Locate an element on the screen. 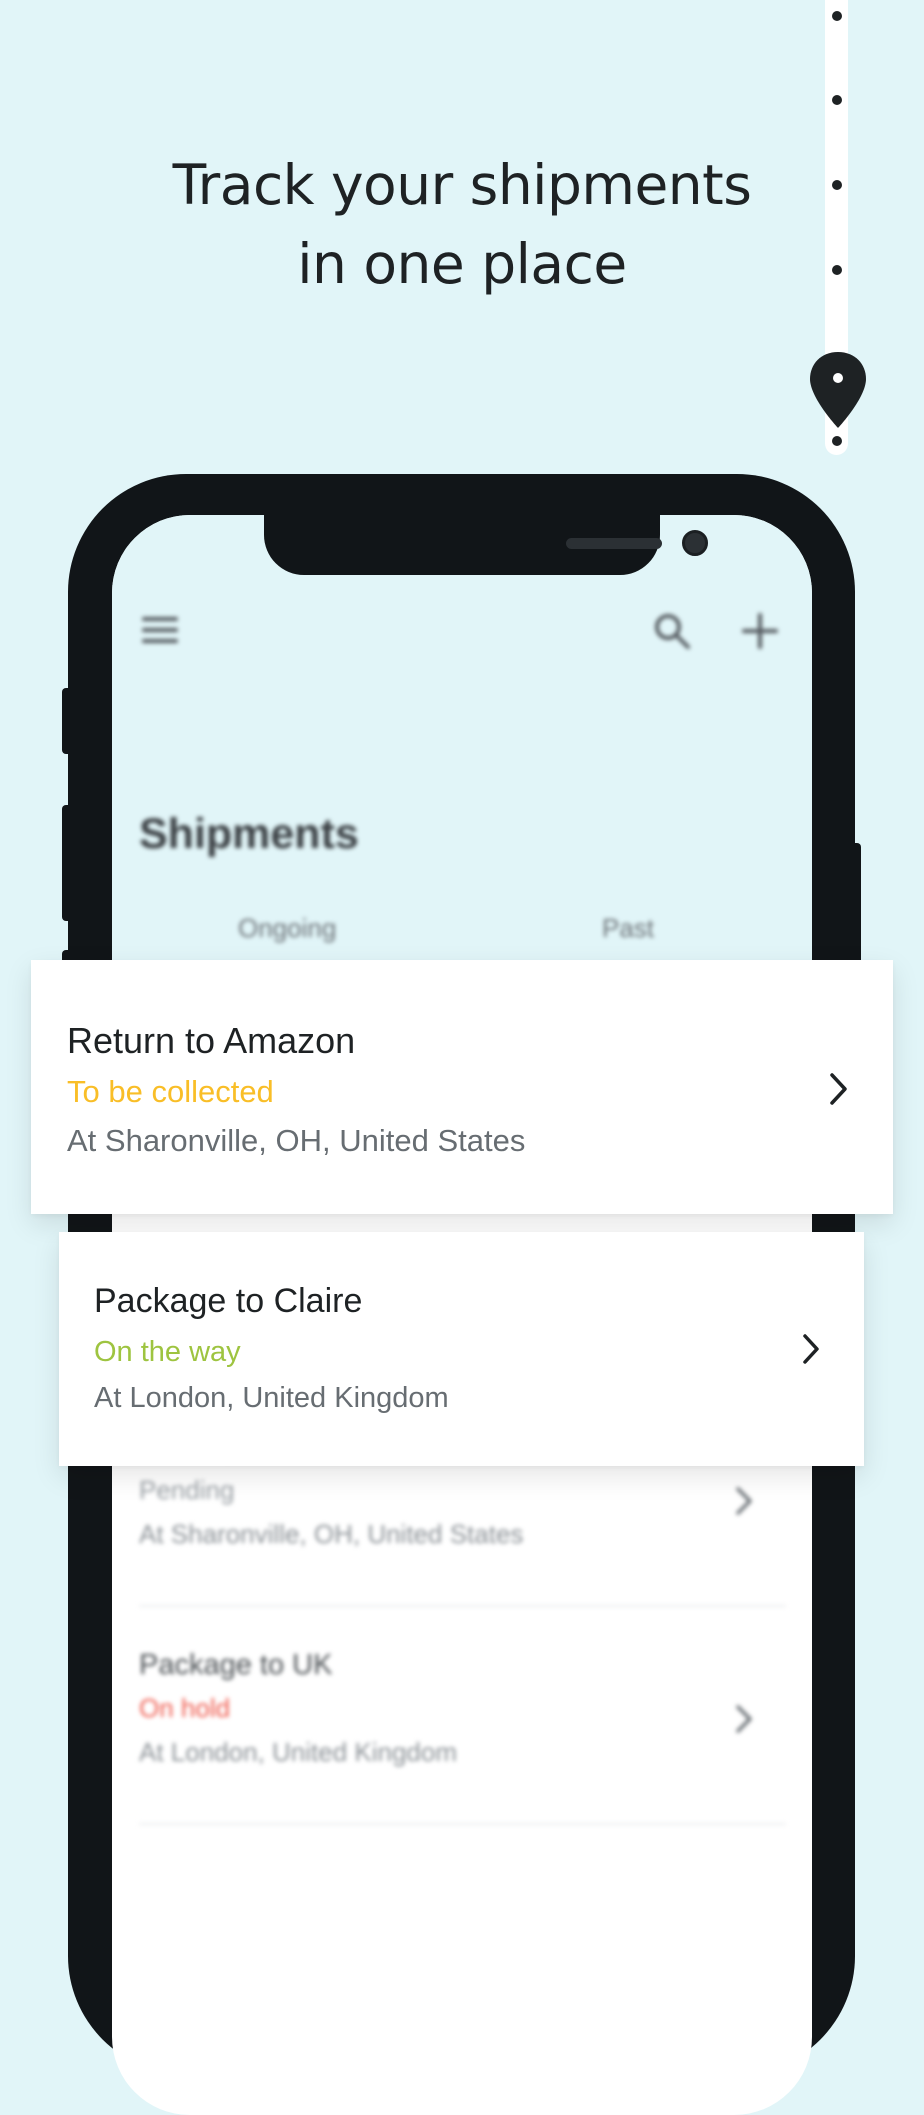 Image resolution: width=924 pixels, height=2115 pixels. list-item-location: At Sharonville, OH, United States is located at coordinates (331, 1534).